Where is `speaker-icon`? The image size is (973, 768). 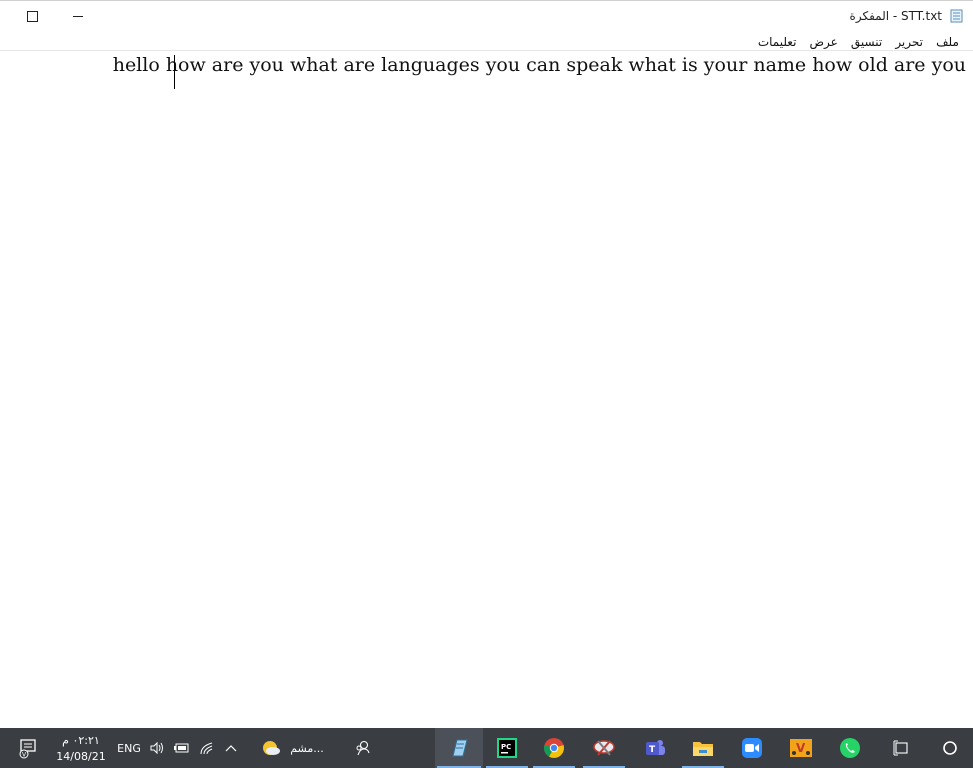
speaker-icon is located at coordinates (156, 748).